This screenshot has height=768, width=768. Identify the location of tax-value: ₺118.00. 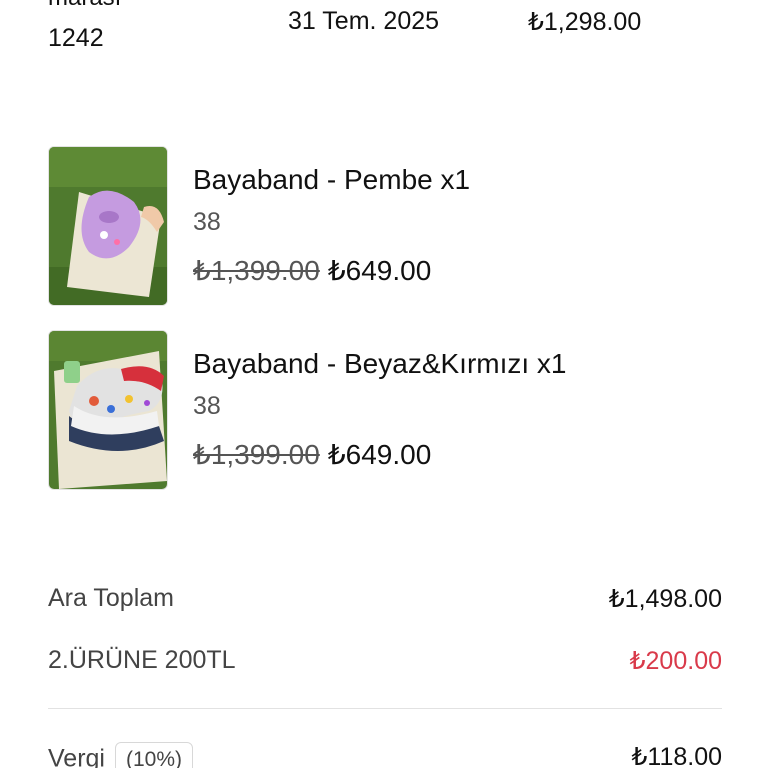
(676, 755).